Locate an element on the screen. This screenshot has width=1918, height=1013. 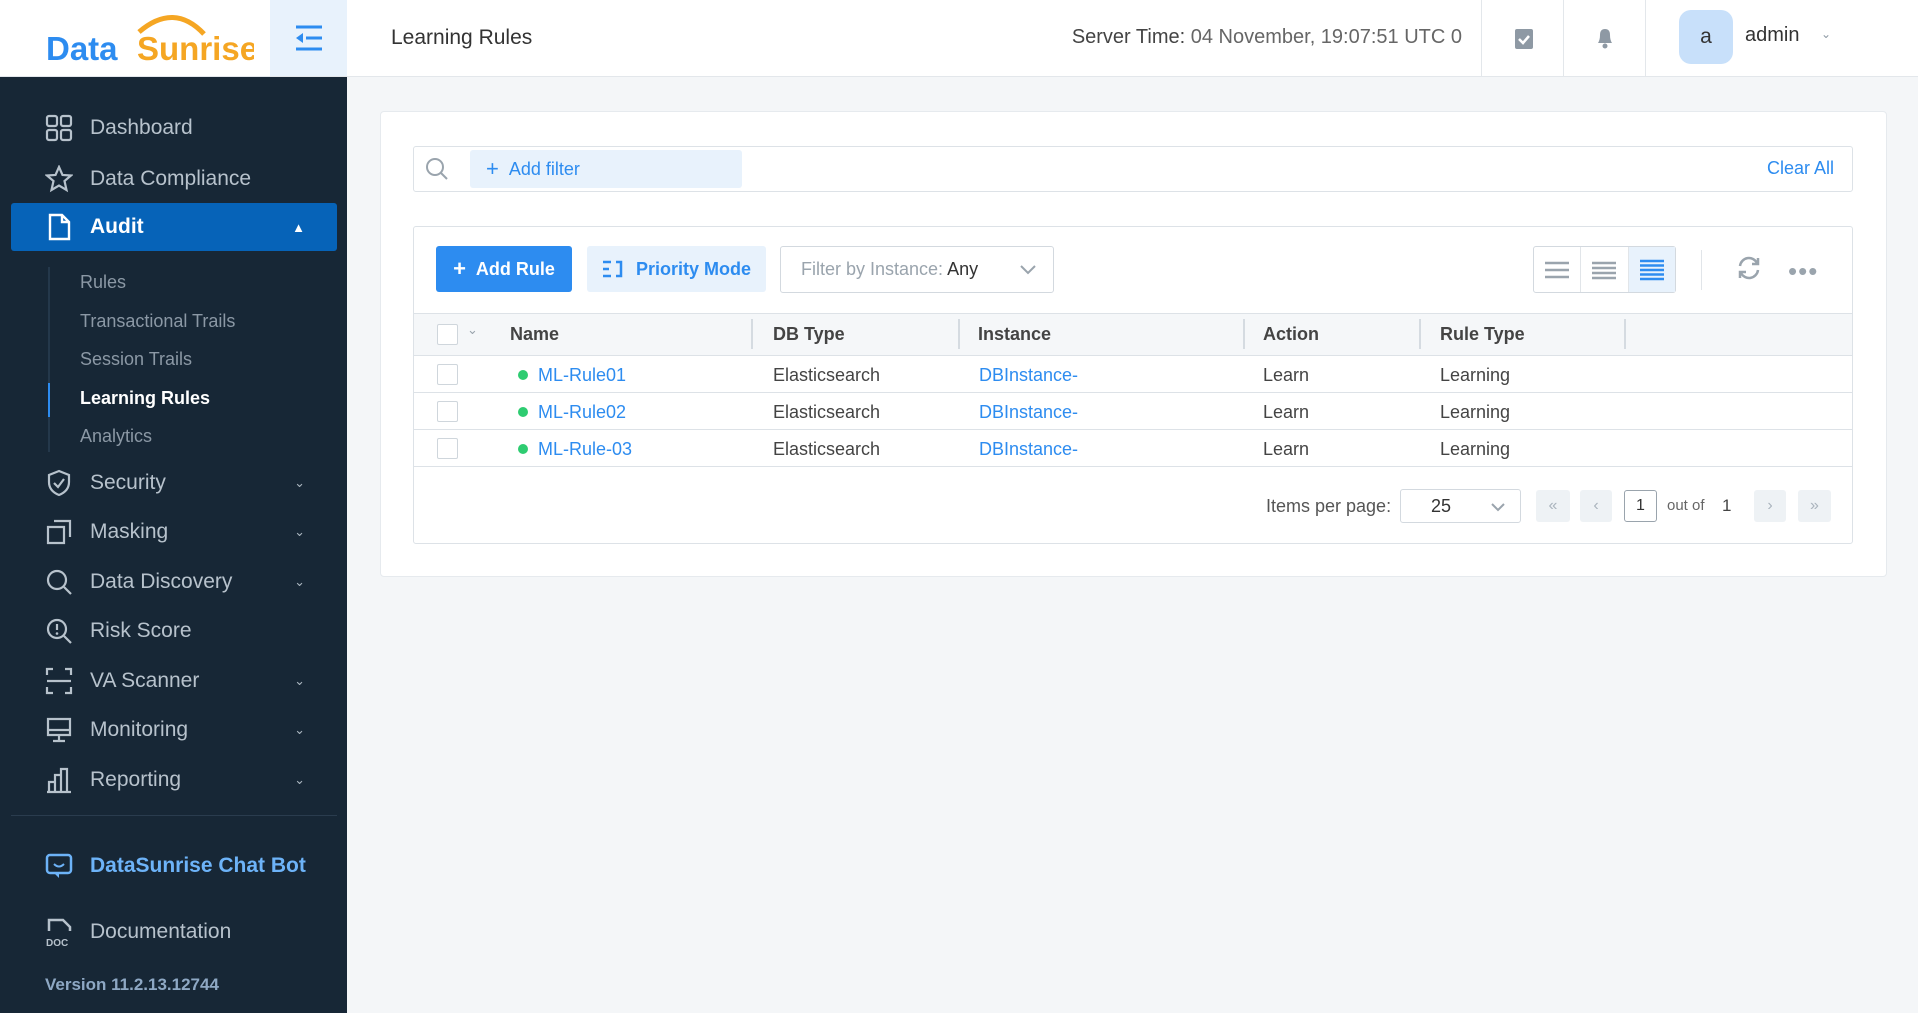
audit-subitem-transactional-trails: Transactional Trails is located at coordinates (157, 321).